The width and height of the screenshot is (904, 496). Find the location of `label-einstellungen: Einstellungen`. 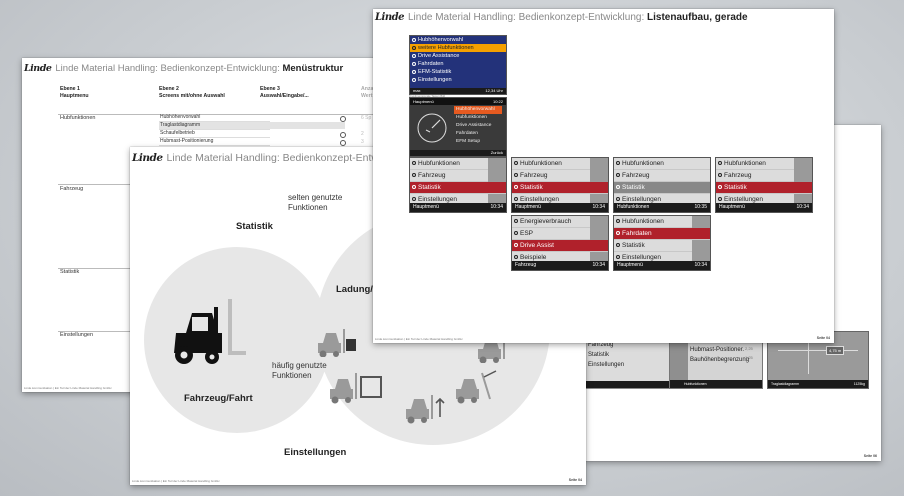

label-einstellungen: Einstellungen is located at coordinates (315, 452).